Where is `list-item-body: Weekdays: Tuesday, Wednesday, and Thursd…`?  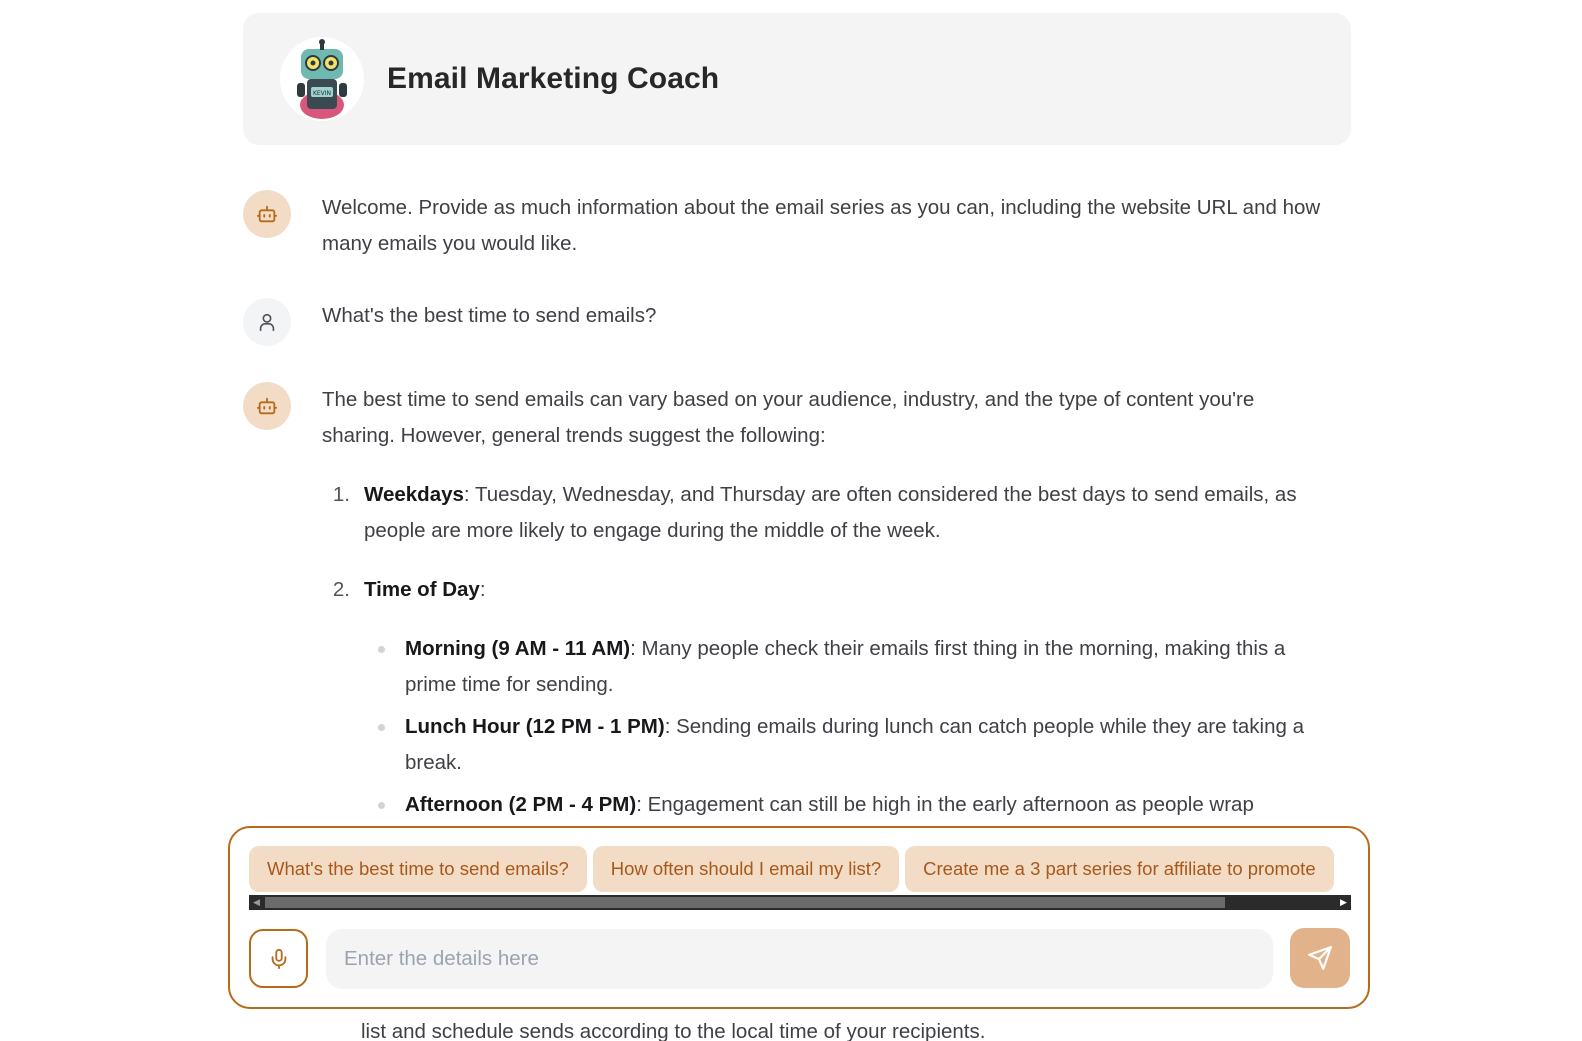
list-item-body: Weekdays: Tuesday, Wednesday, and Thursd… is located at coordinates (848, 513).